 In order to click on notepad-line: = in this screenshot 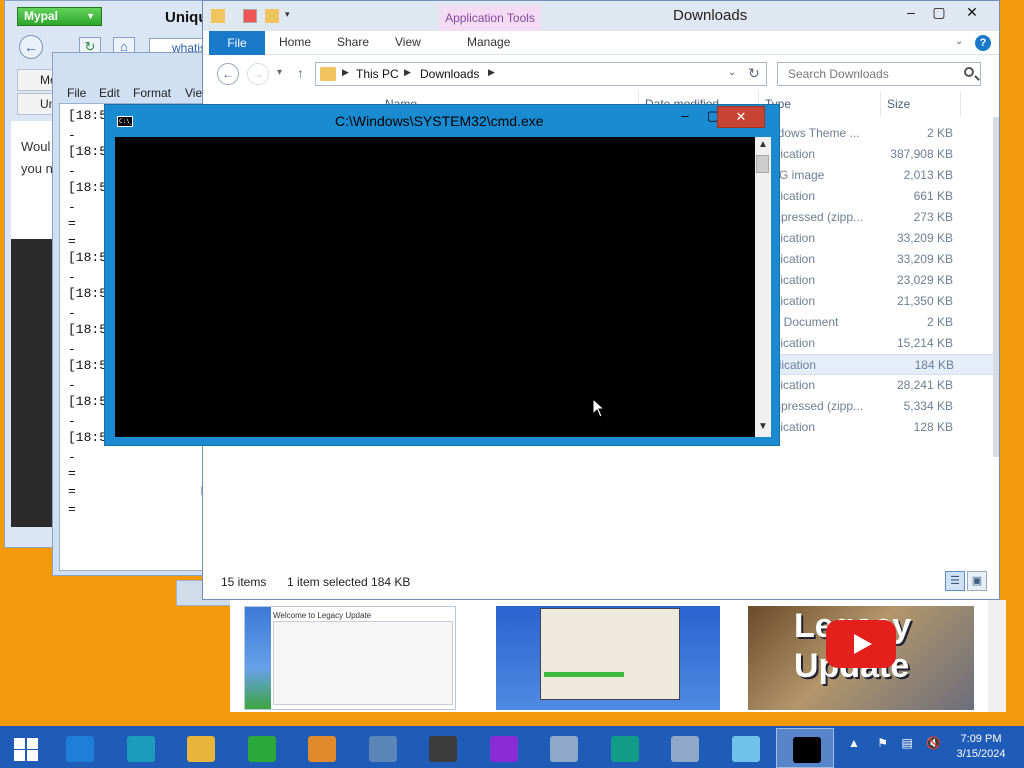, I will do `click(72, 241)`.